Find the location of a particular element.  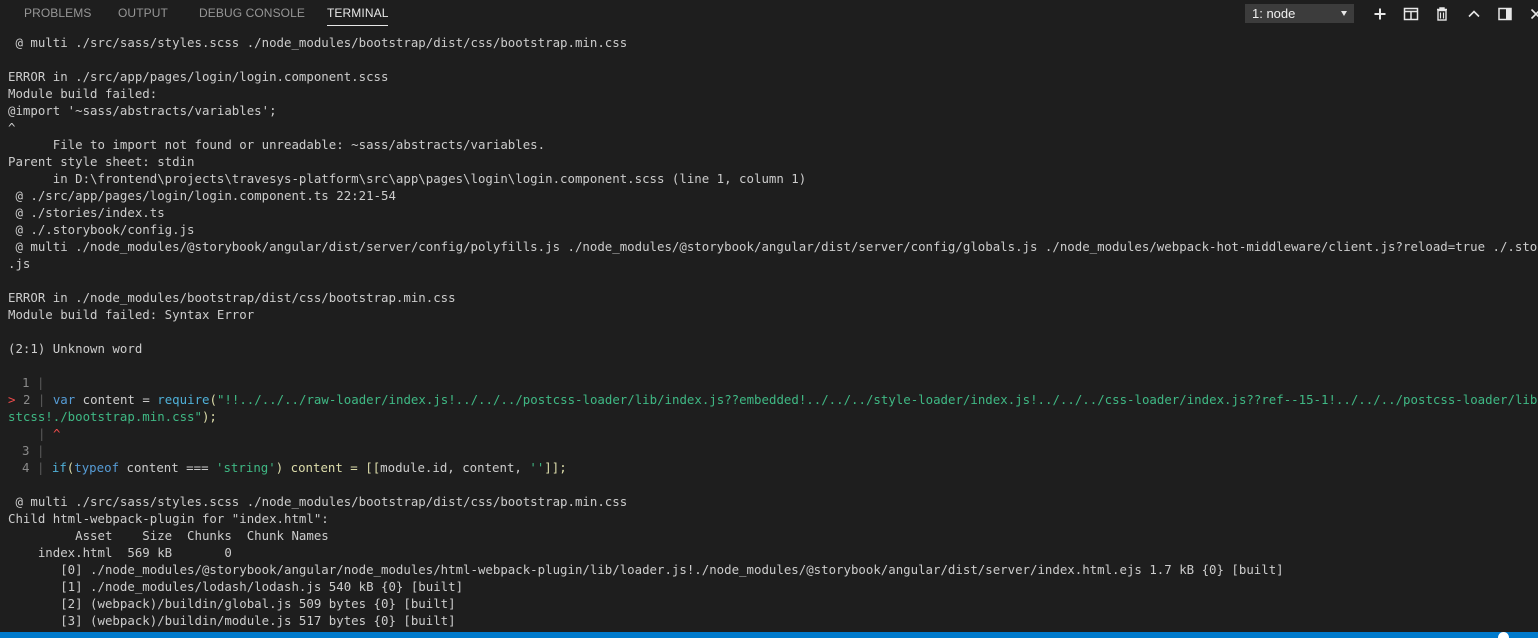

tab-problems: PROBLEMS is located at coordinates (58, 13).